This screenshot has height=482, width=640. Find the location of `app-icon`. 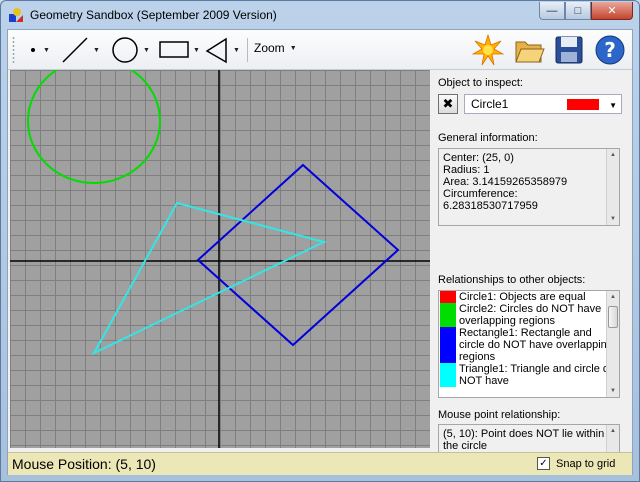

app-icon is located at coordinates (16, 15).